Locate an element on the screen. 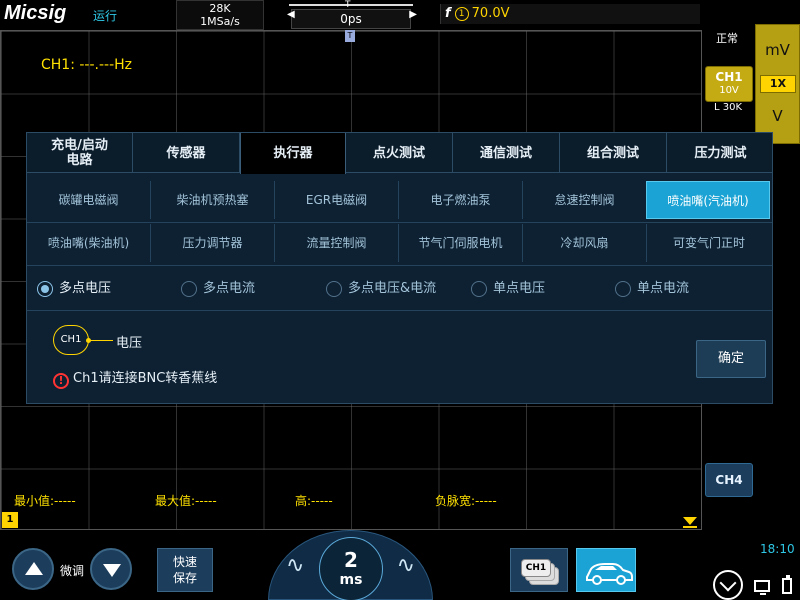 The height and width of the screenshot is (600, 800). radio-label: 多点电压&电流 is located at coordinates (392, 288).